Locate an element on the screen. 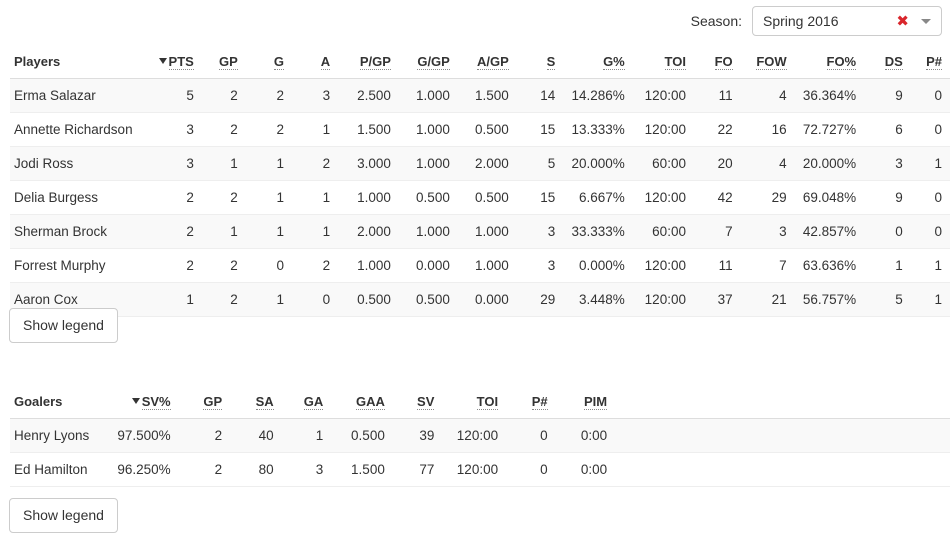 This screenshot has height=536, width=950. col-header-pts-label: PTS is located at coordinates (181, 62).